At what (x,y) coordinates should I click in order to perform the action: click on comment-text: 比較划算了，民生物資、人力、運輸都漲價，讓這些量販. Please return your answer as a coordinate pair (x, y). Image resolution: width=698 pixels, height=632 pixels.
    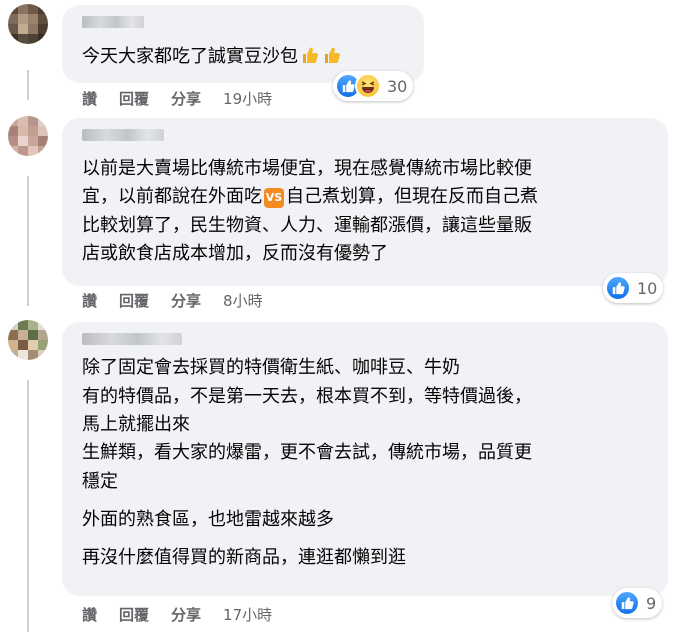
    Looking at the image, I should click on (307, 225).